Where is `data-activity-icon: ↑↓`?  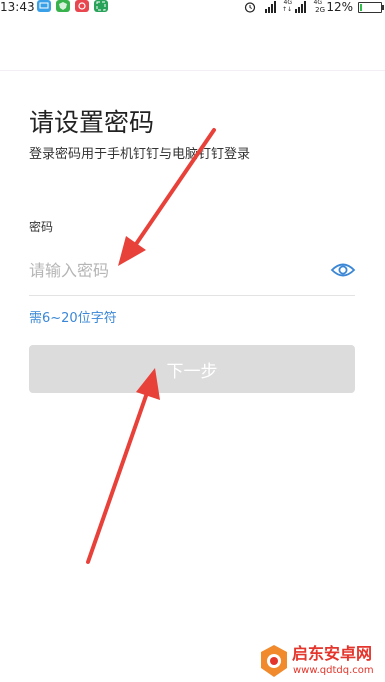
data-activity-icon: ↑↓ is located at coordinates (286, 9).